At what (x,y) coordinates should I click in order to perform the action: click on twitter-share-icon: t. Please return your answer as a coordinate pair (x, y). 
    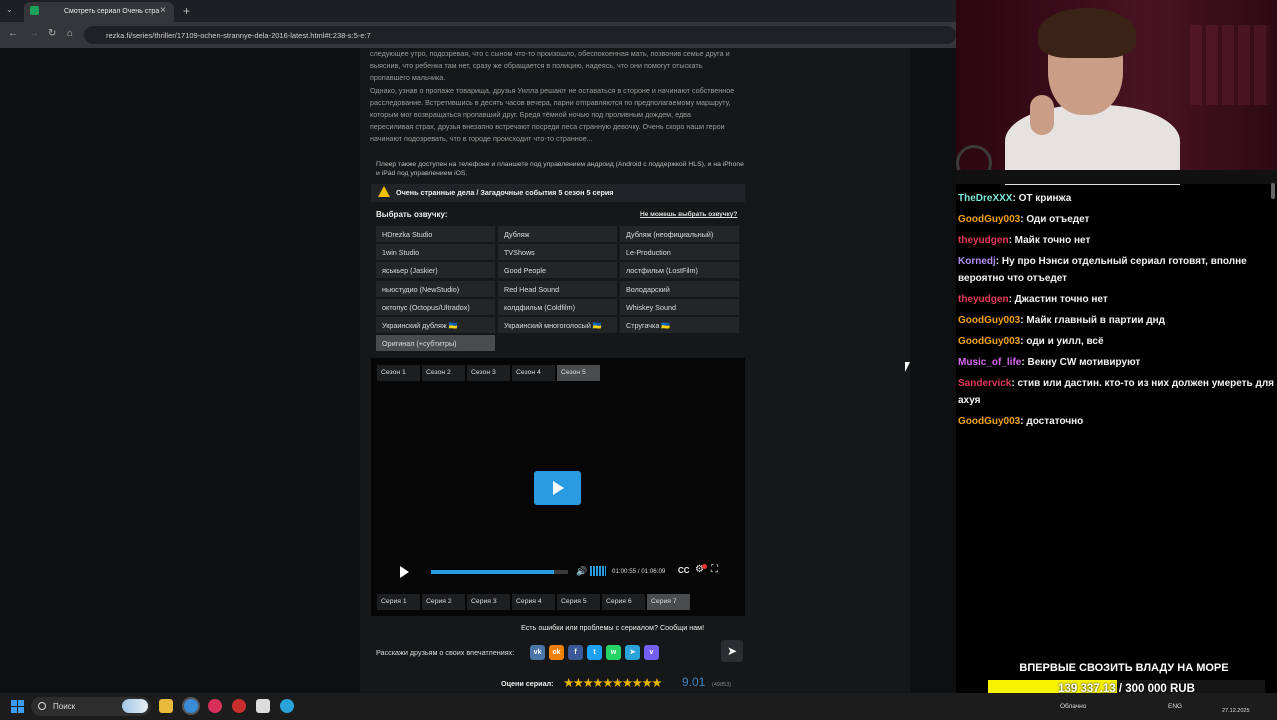
    Looking at the image, I should click on (594, 652).